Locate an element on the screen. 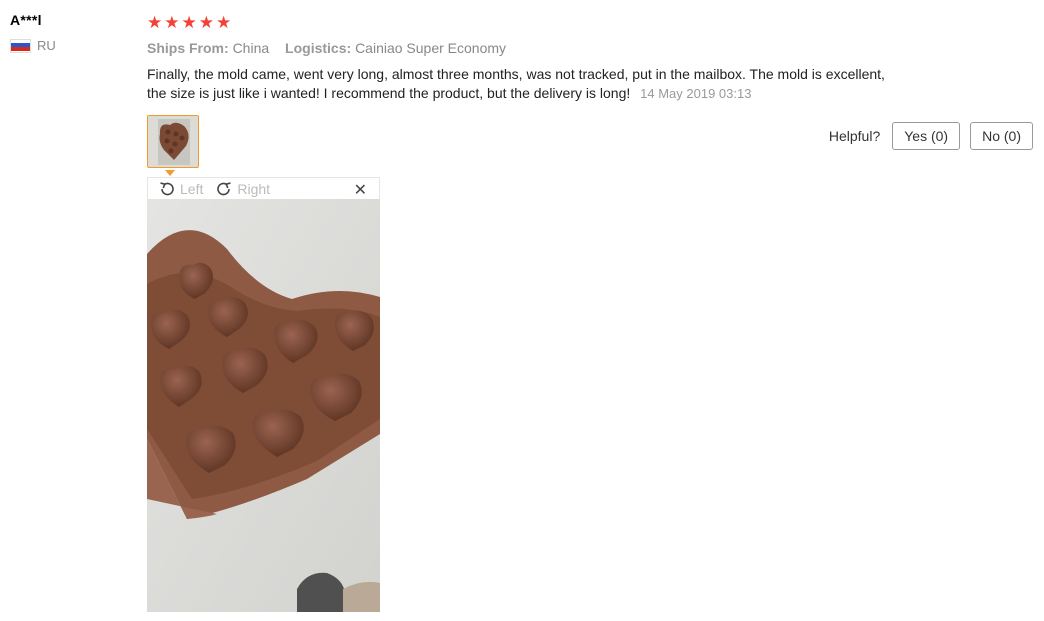  review-photo-large is located at coordinates (263, 405).